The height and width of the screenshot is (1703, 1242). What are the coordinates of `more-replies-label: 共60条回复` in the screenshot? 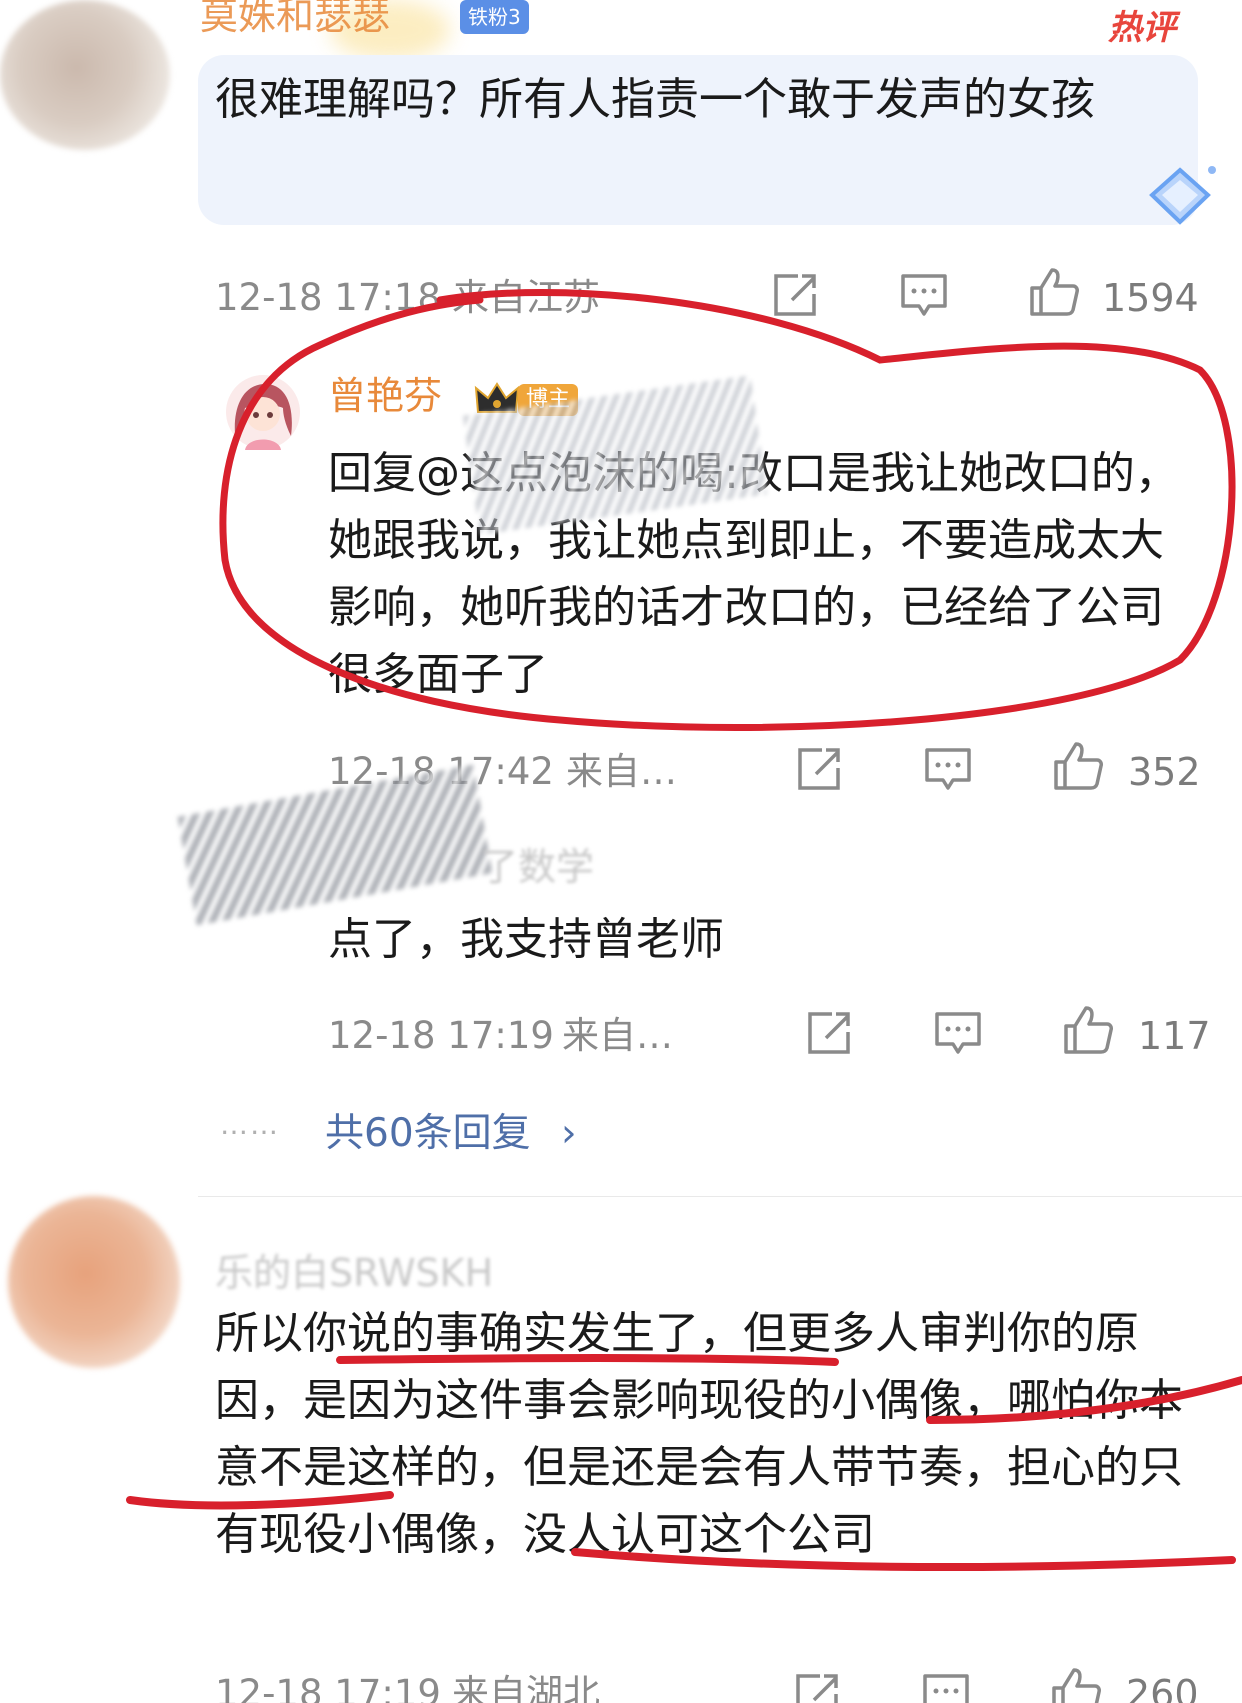 It's located at (428, 1133).